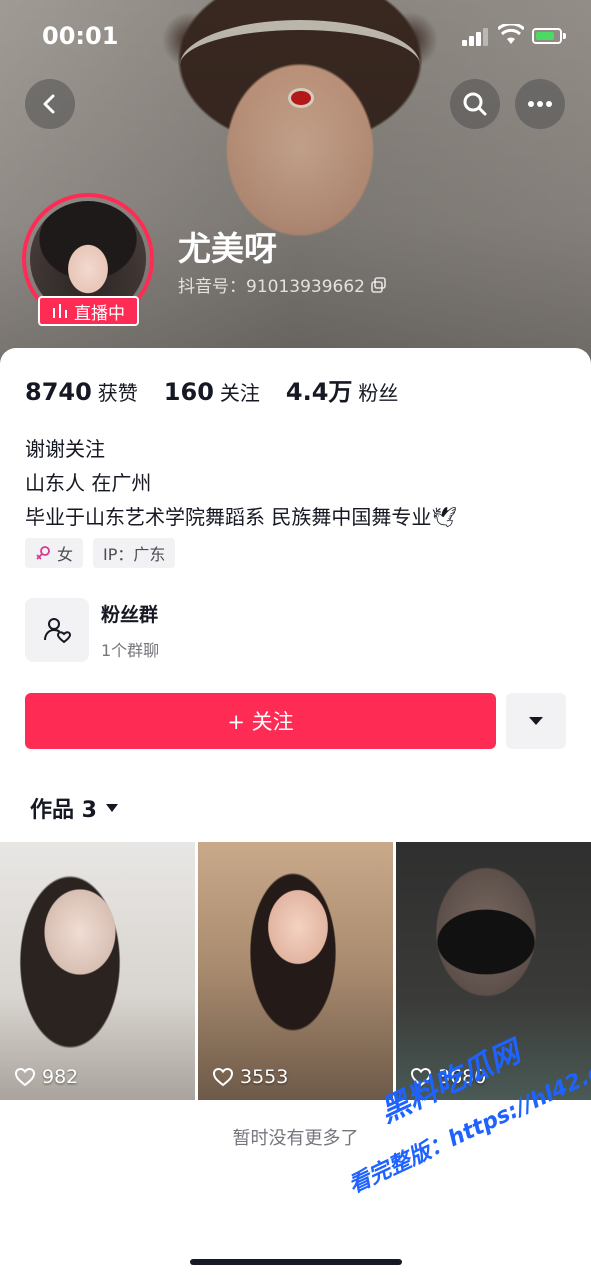 Image resolution: width=591 pixels, height=1280 pixels. What do you see at coordinates (239, 393) in the screenshot?
I see `stat-label: 关注` at bounding box center [239, 393].